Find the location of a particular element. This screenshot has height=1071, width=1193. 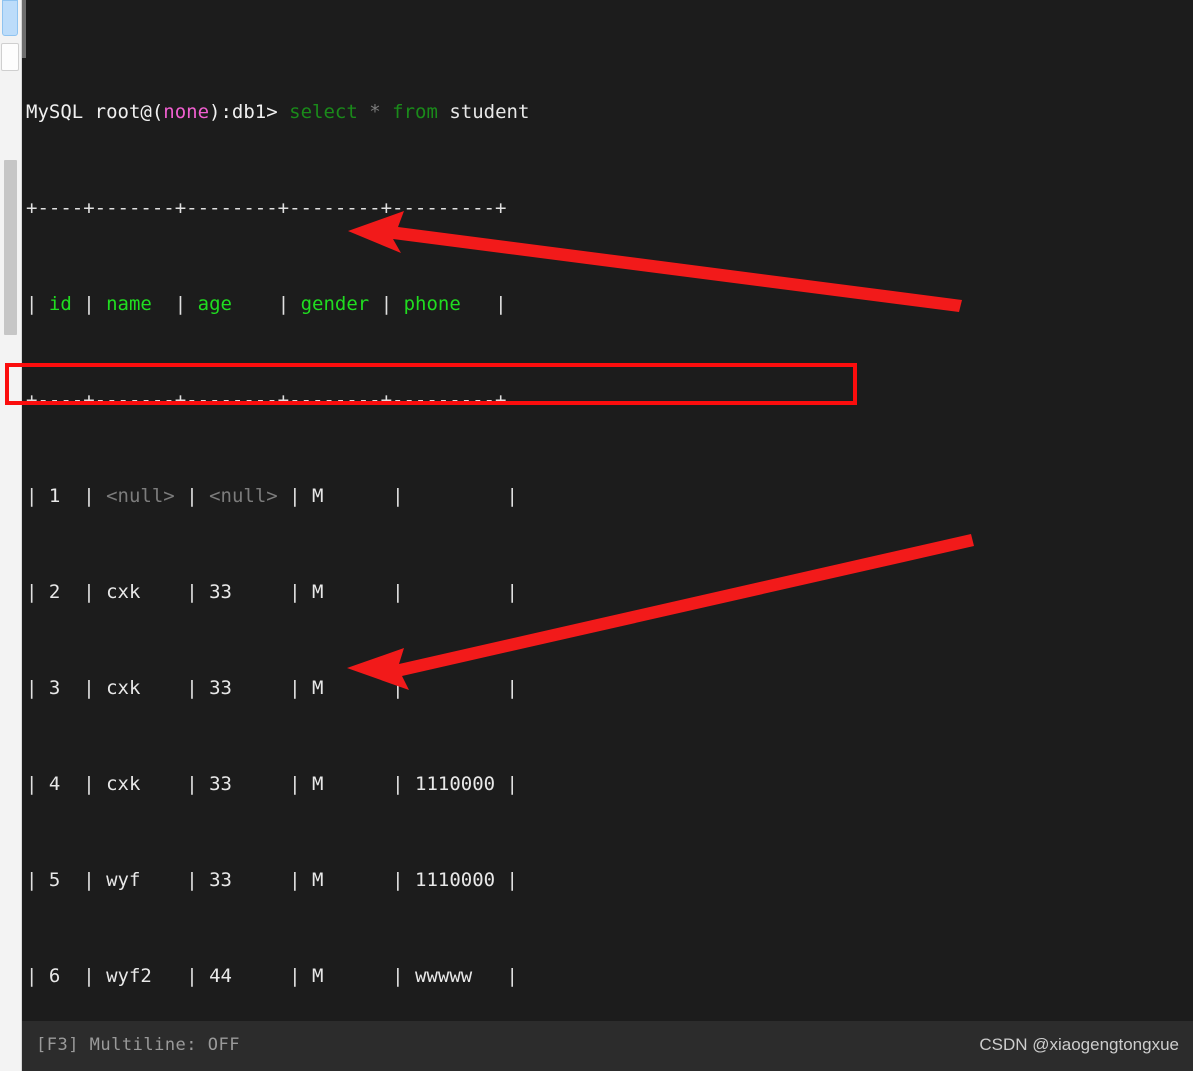

host-dropdown-button is located at coordinates (10, 72).